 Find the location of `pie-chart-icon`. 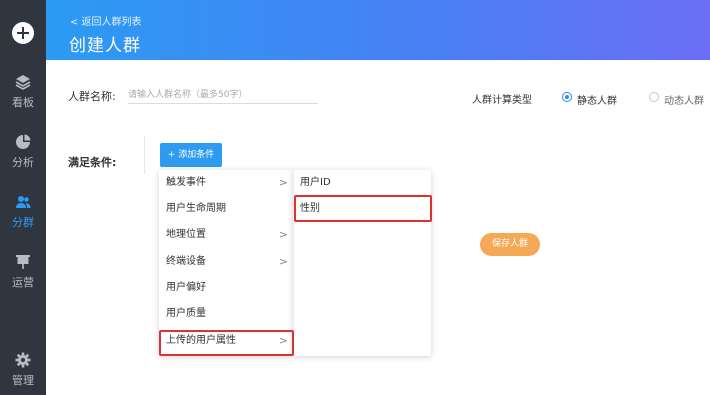

pie-chart-icon is located at coordinates (23, 141).